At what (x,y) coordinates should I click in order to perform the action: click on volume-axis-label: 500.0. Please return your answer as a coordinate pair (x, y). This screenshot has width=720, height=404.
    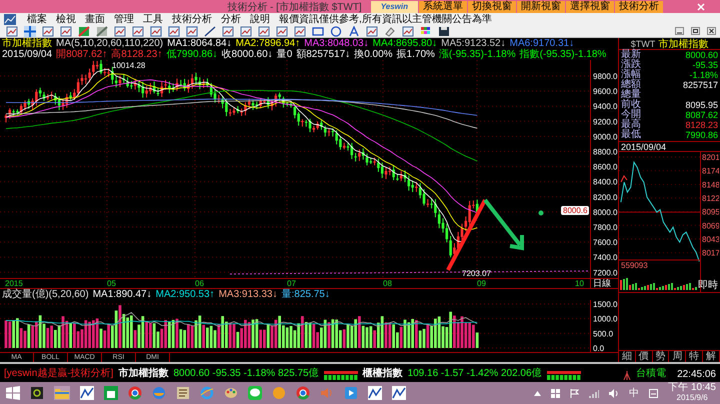
    Looking at the image, I should click on (603, 333).